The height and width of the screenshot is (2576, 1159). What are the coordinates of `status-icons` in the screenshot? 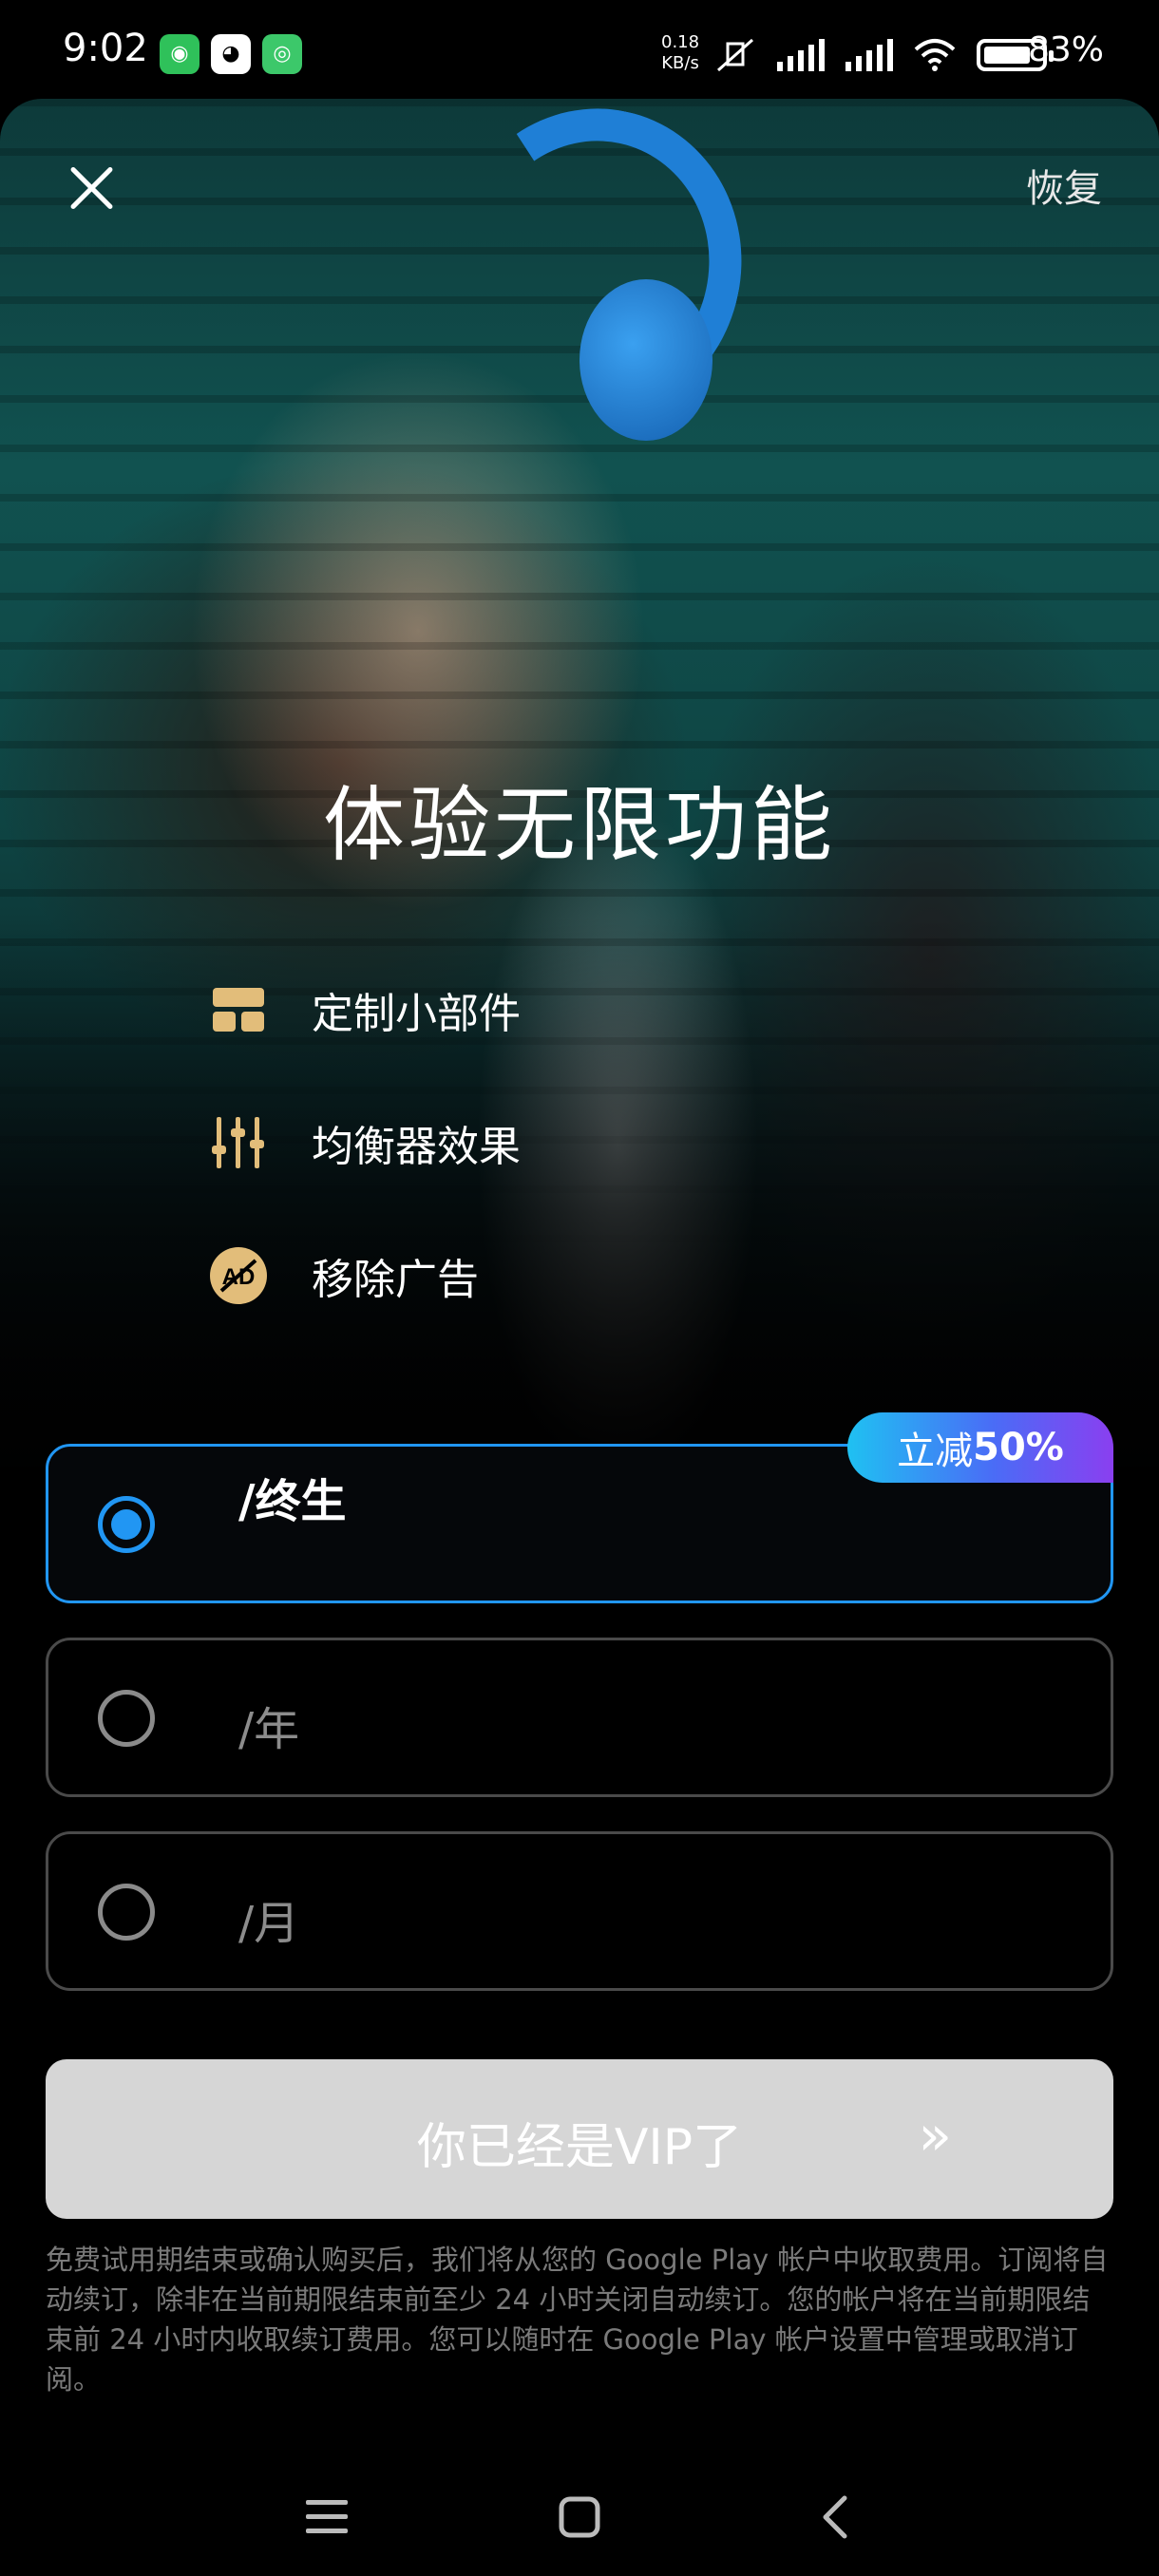 It's located at (884, 55).